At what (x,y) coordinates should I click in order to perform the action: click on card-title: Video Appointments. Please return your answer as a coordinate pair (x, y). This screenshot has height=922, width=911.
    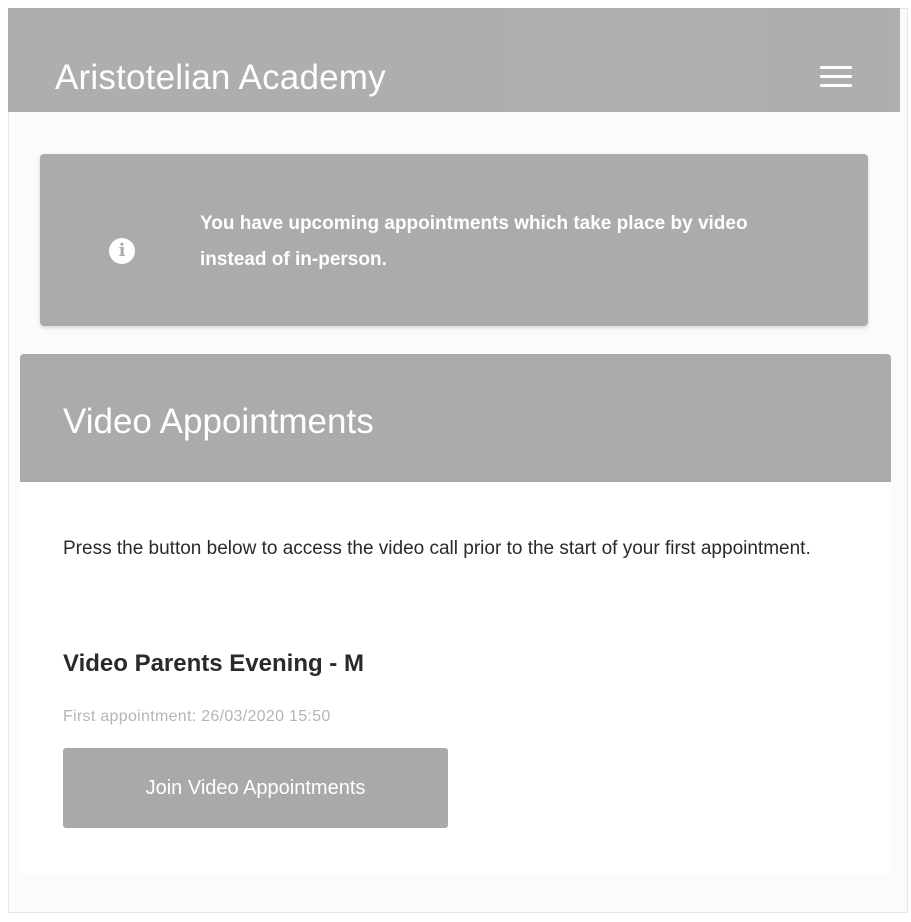
    Looking at the image, I should click on (218, 421).